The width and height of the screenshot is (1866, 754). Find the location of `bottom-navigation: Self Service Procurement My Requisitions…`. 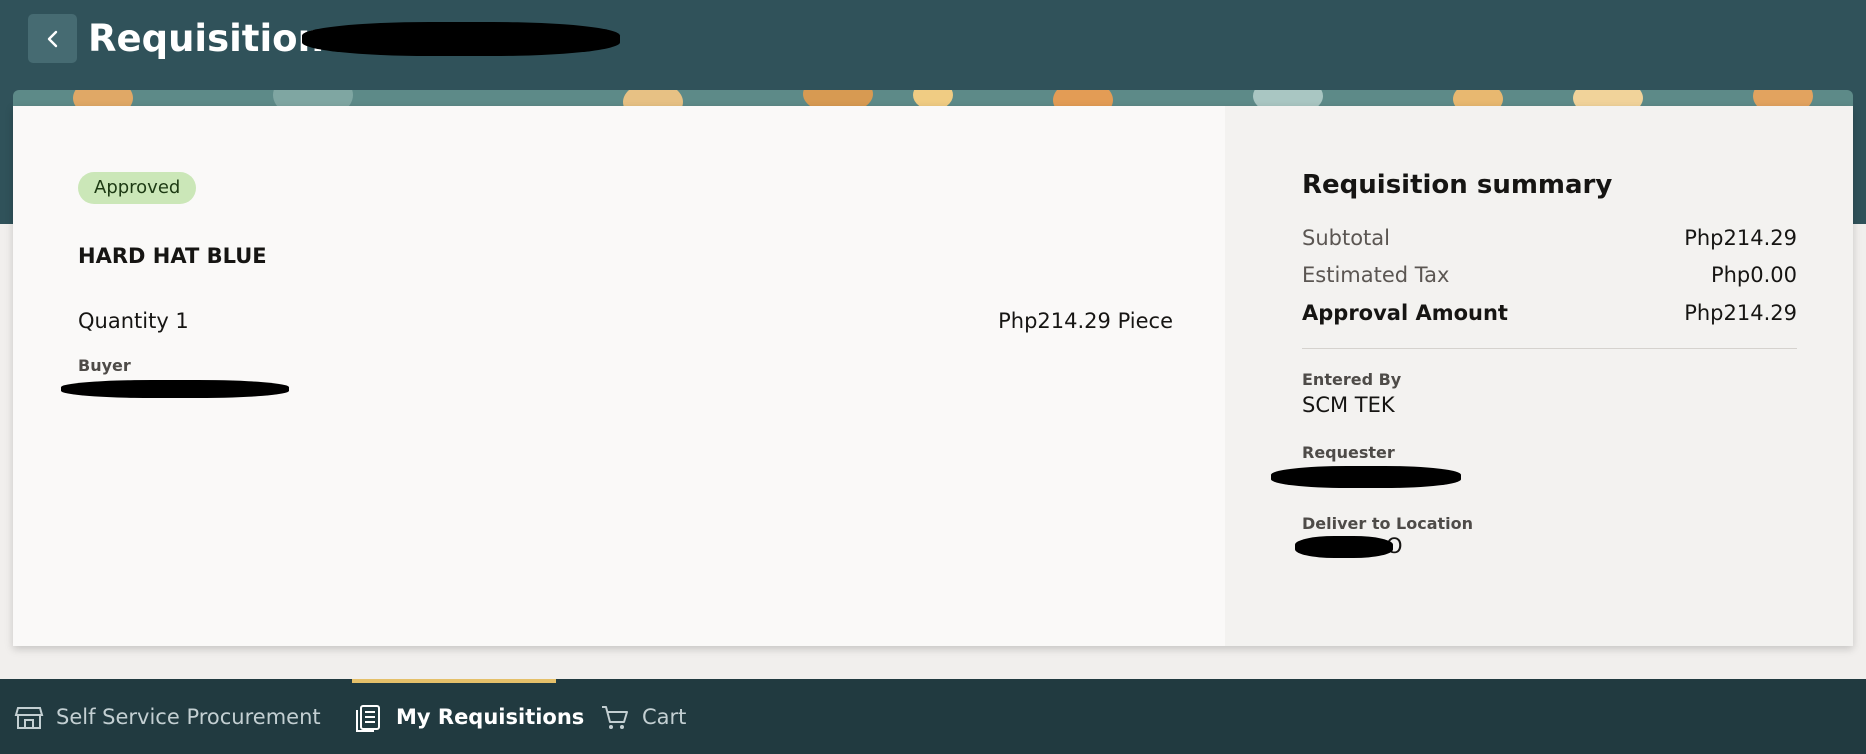

bottom-navigation: Self Service Procurement My Requisitions… is located at coordinates (933, 716).